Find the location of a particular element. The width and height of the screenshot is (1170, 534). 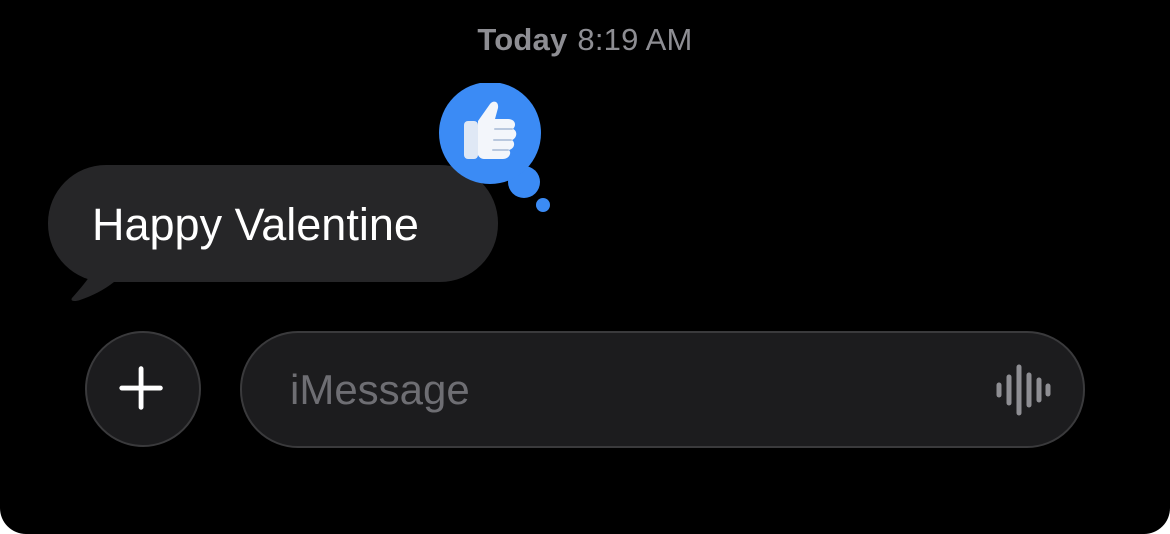

add-attachment-button is located at coordinates (143, 389).